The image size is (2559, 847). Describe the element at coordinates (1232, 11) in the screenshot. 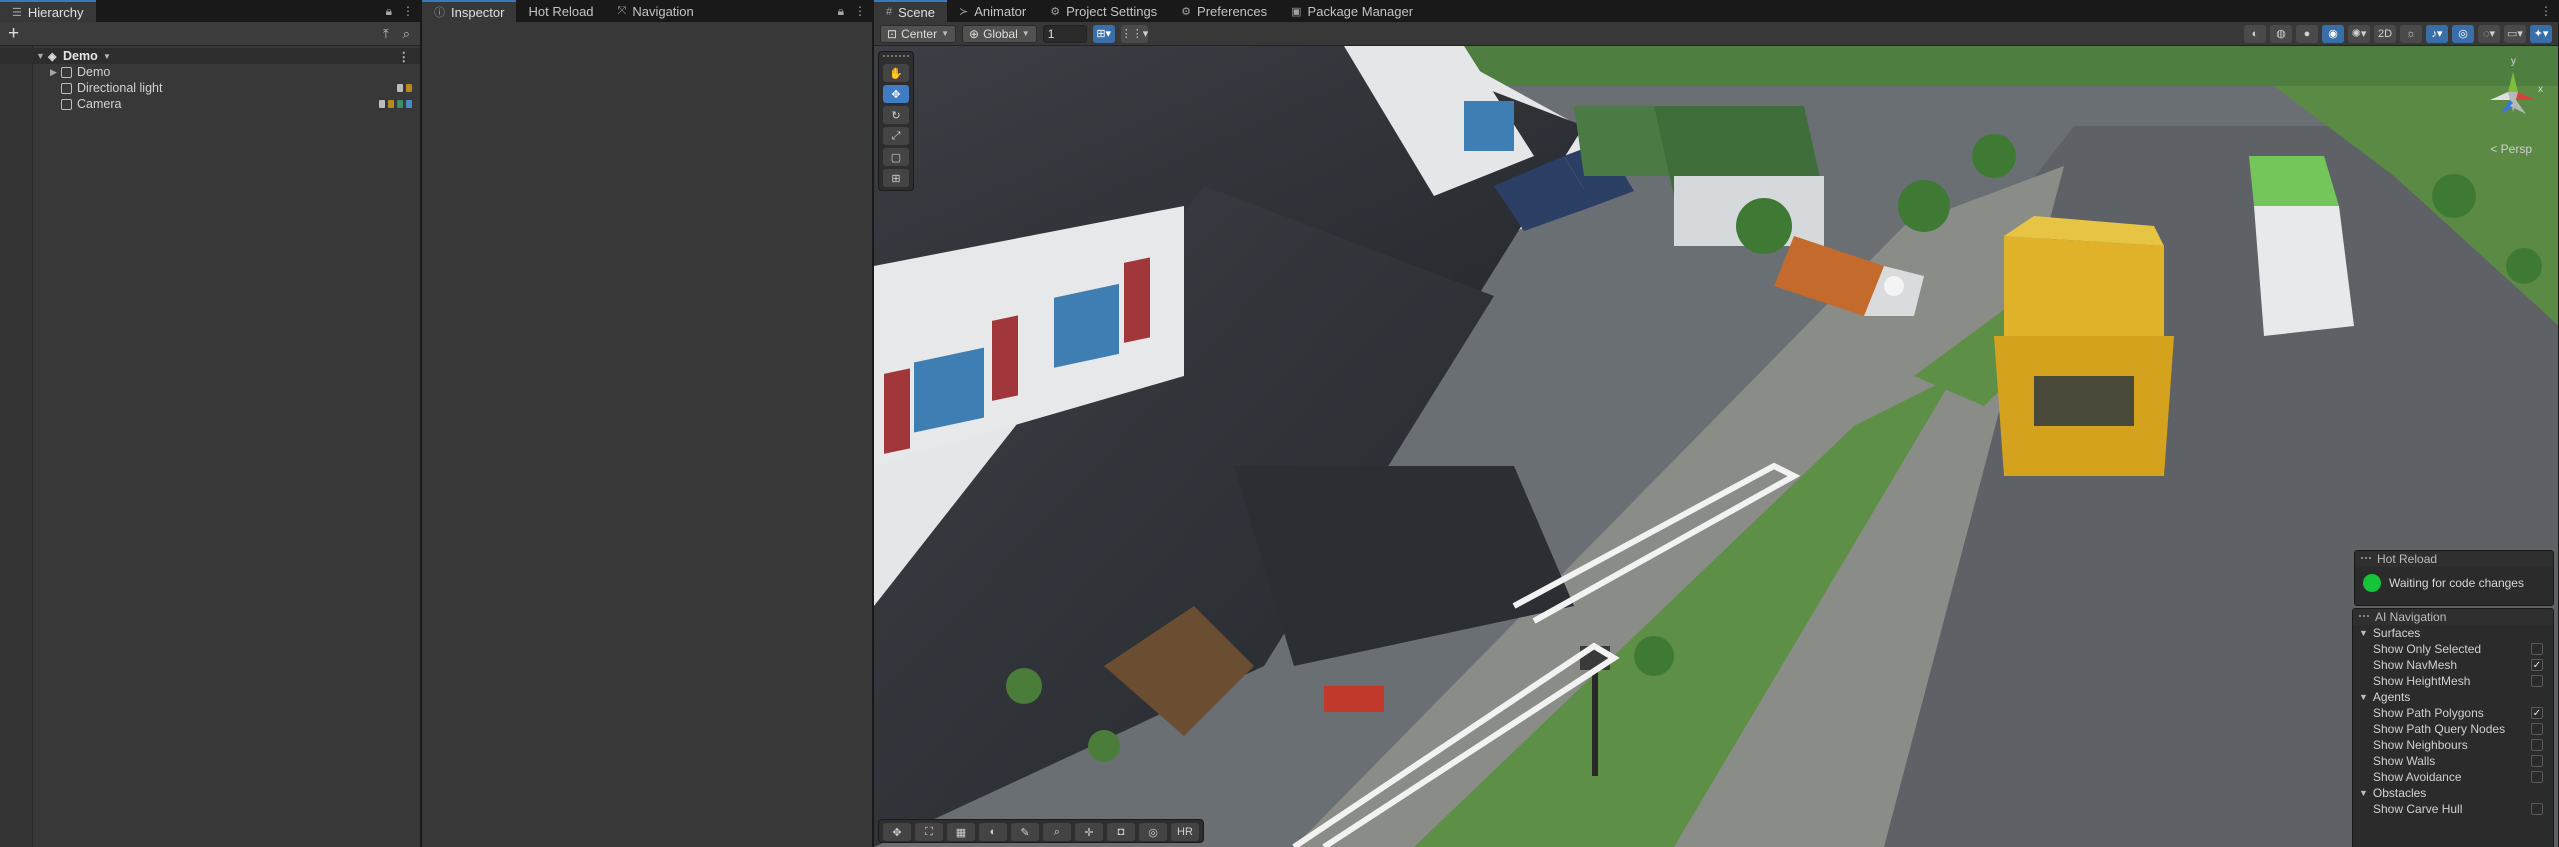

I see `tab-label: Preferences` at that location.